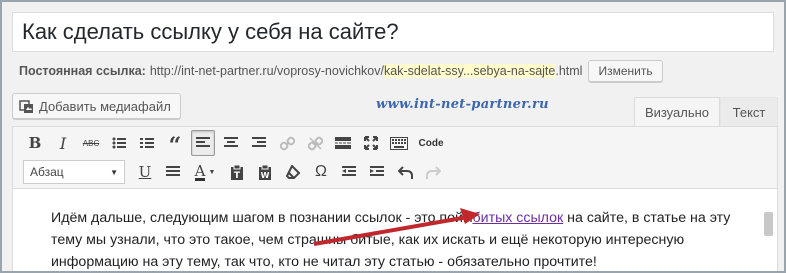 The height and width of the screenshot is (273, 786). Describe the element at coordinates (63, 143) in the screenshot. I see `italic-icon: I` at that location.